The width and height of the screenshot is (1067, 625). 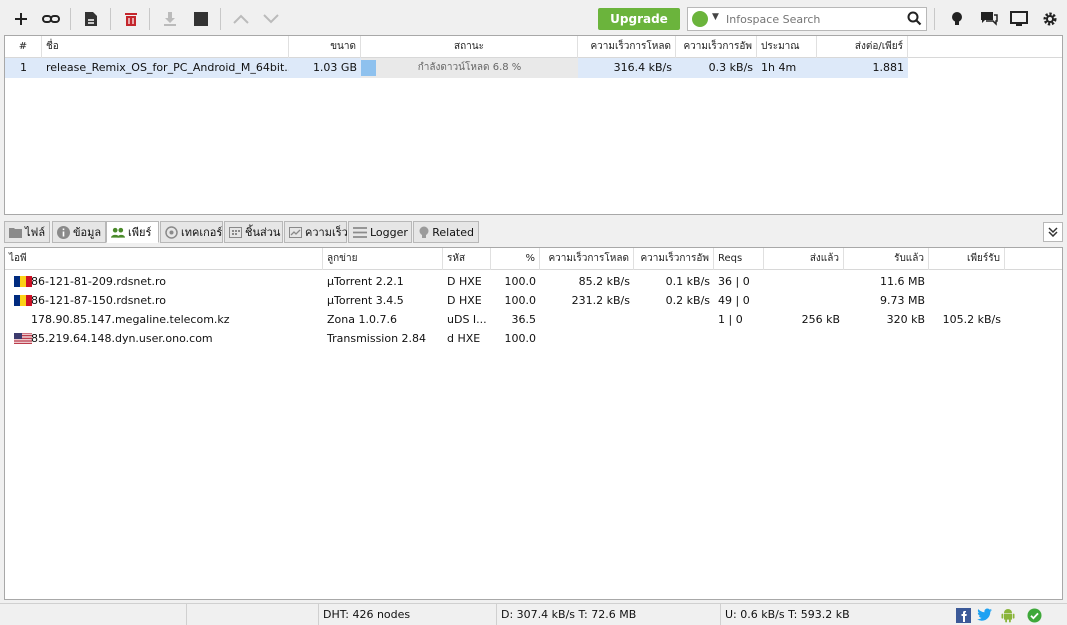 What do you see at coordinates (23, 67) in the screenshot?
I see `torrent-index: 1` at bounding box center [23, 67].